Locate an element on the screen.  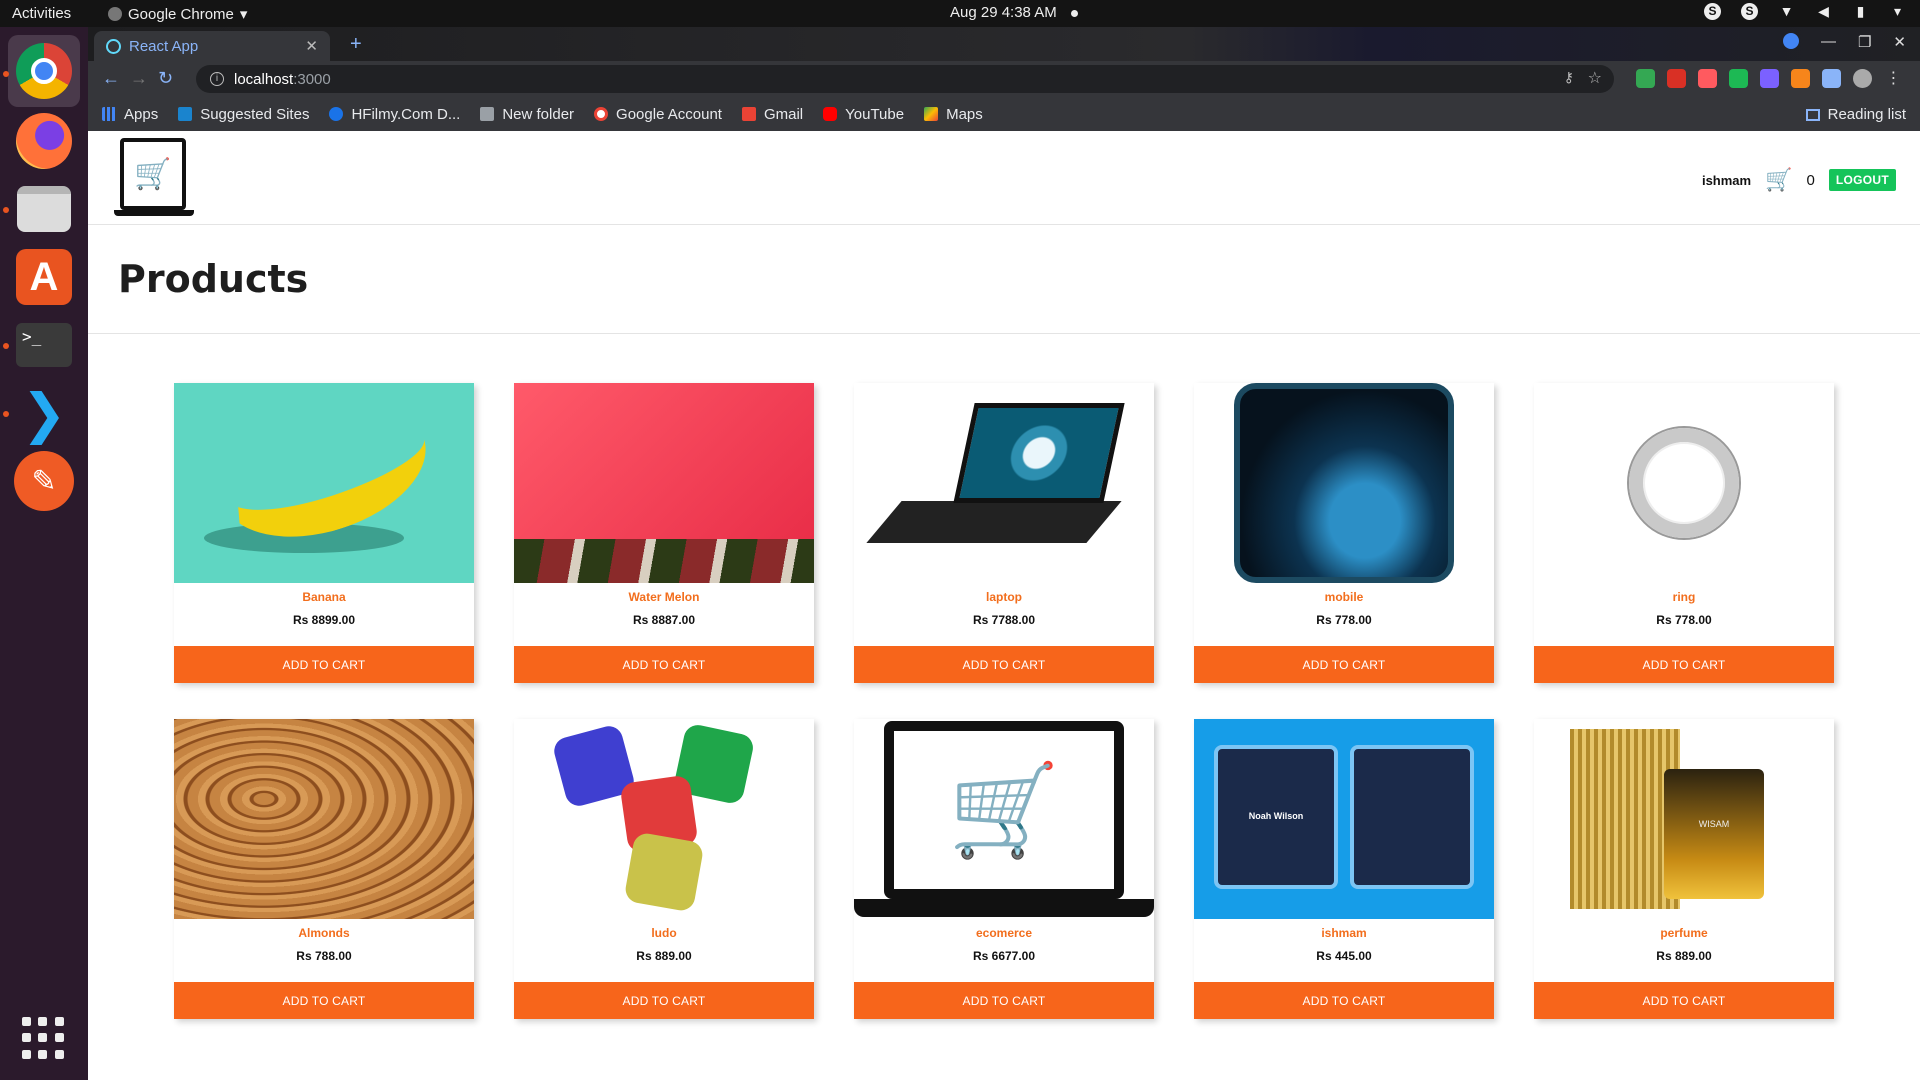
tab-strip: React App ✕ + — ❐ ✕ is located at coordinates (1004, 44).